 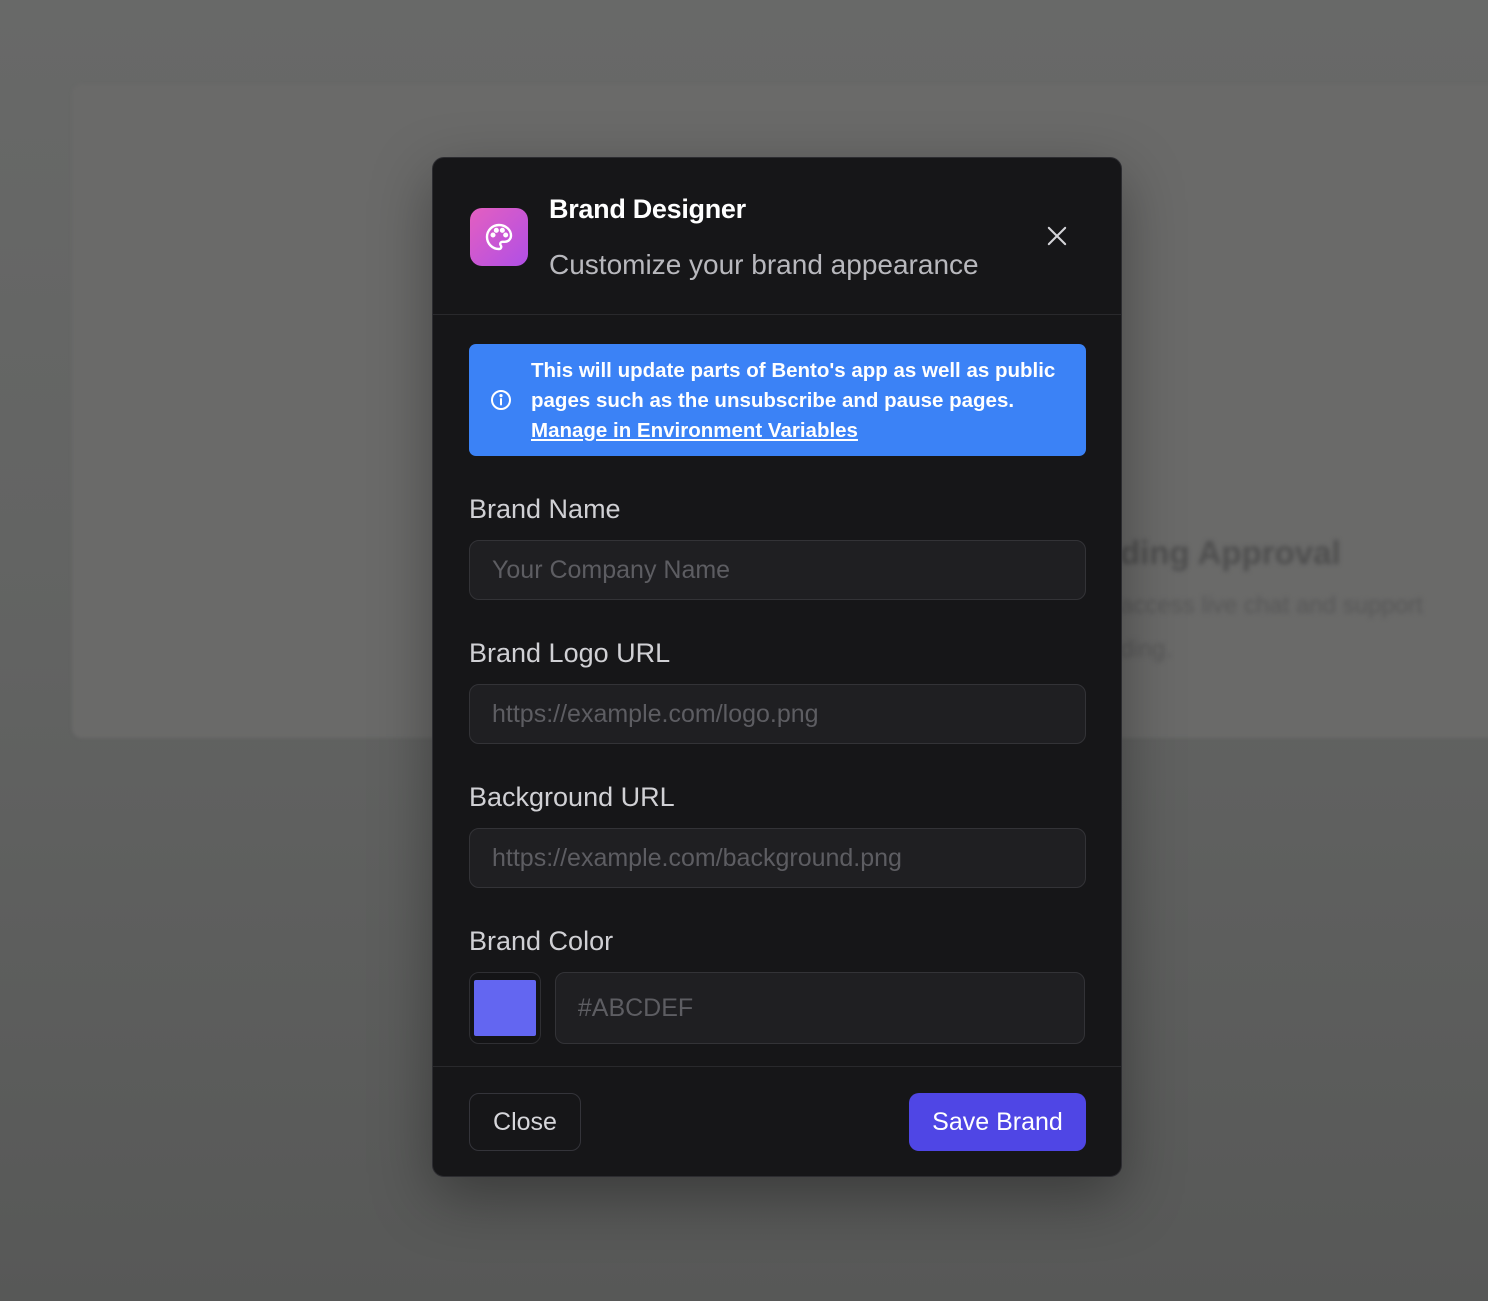 I want to click on brand-logo-url-input, so click(x=777, y=714).